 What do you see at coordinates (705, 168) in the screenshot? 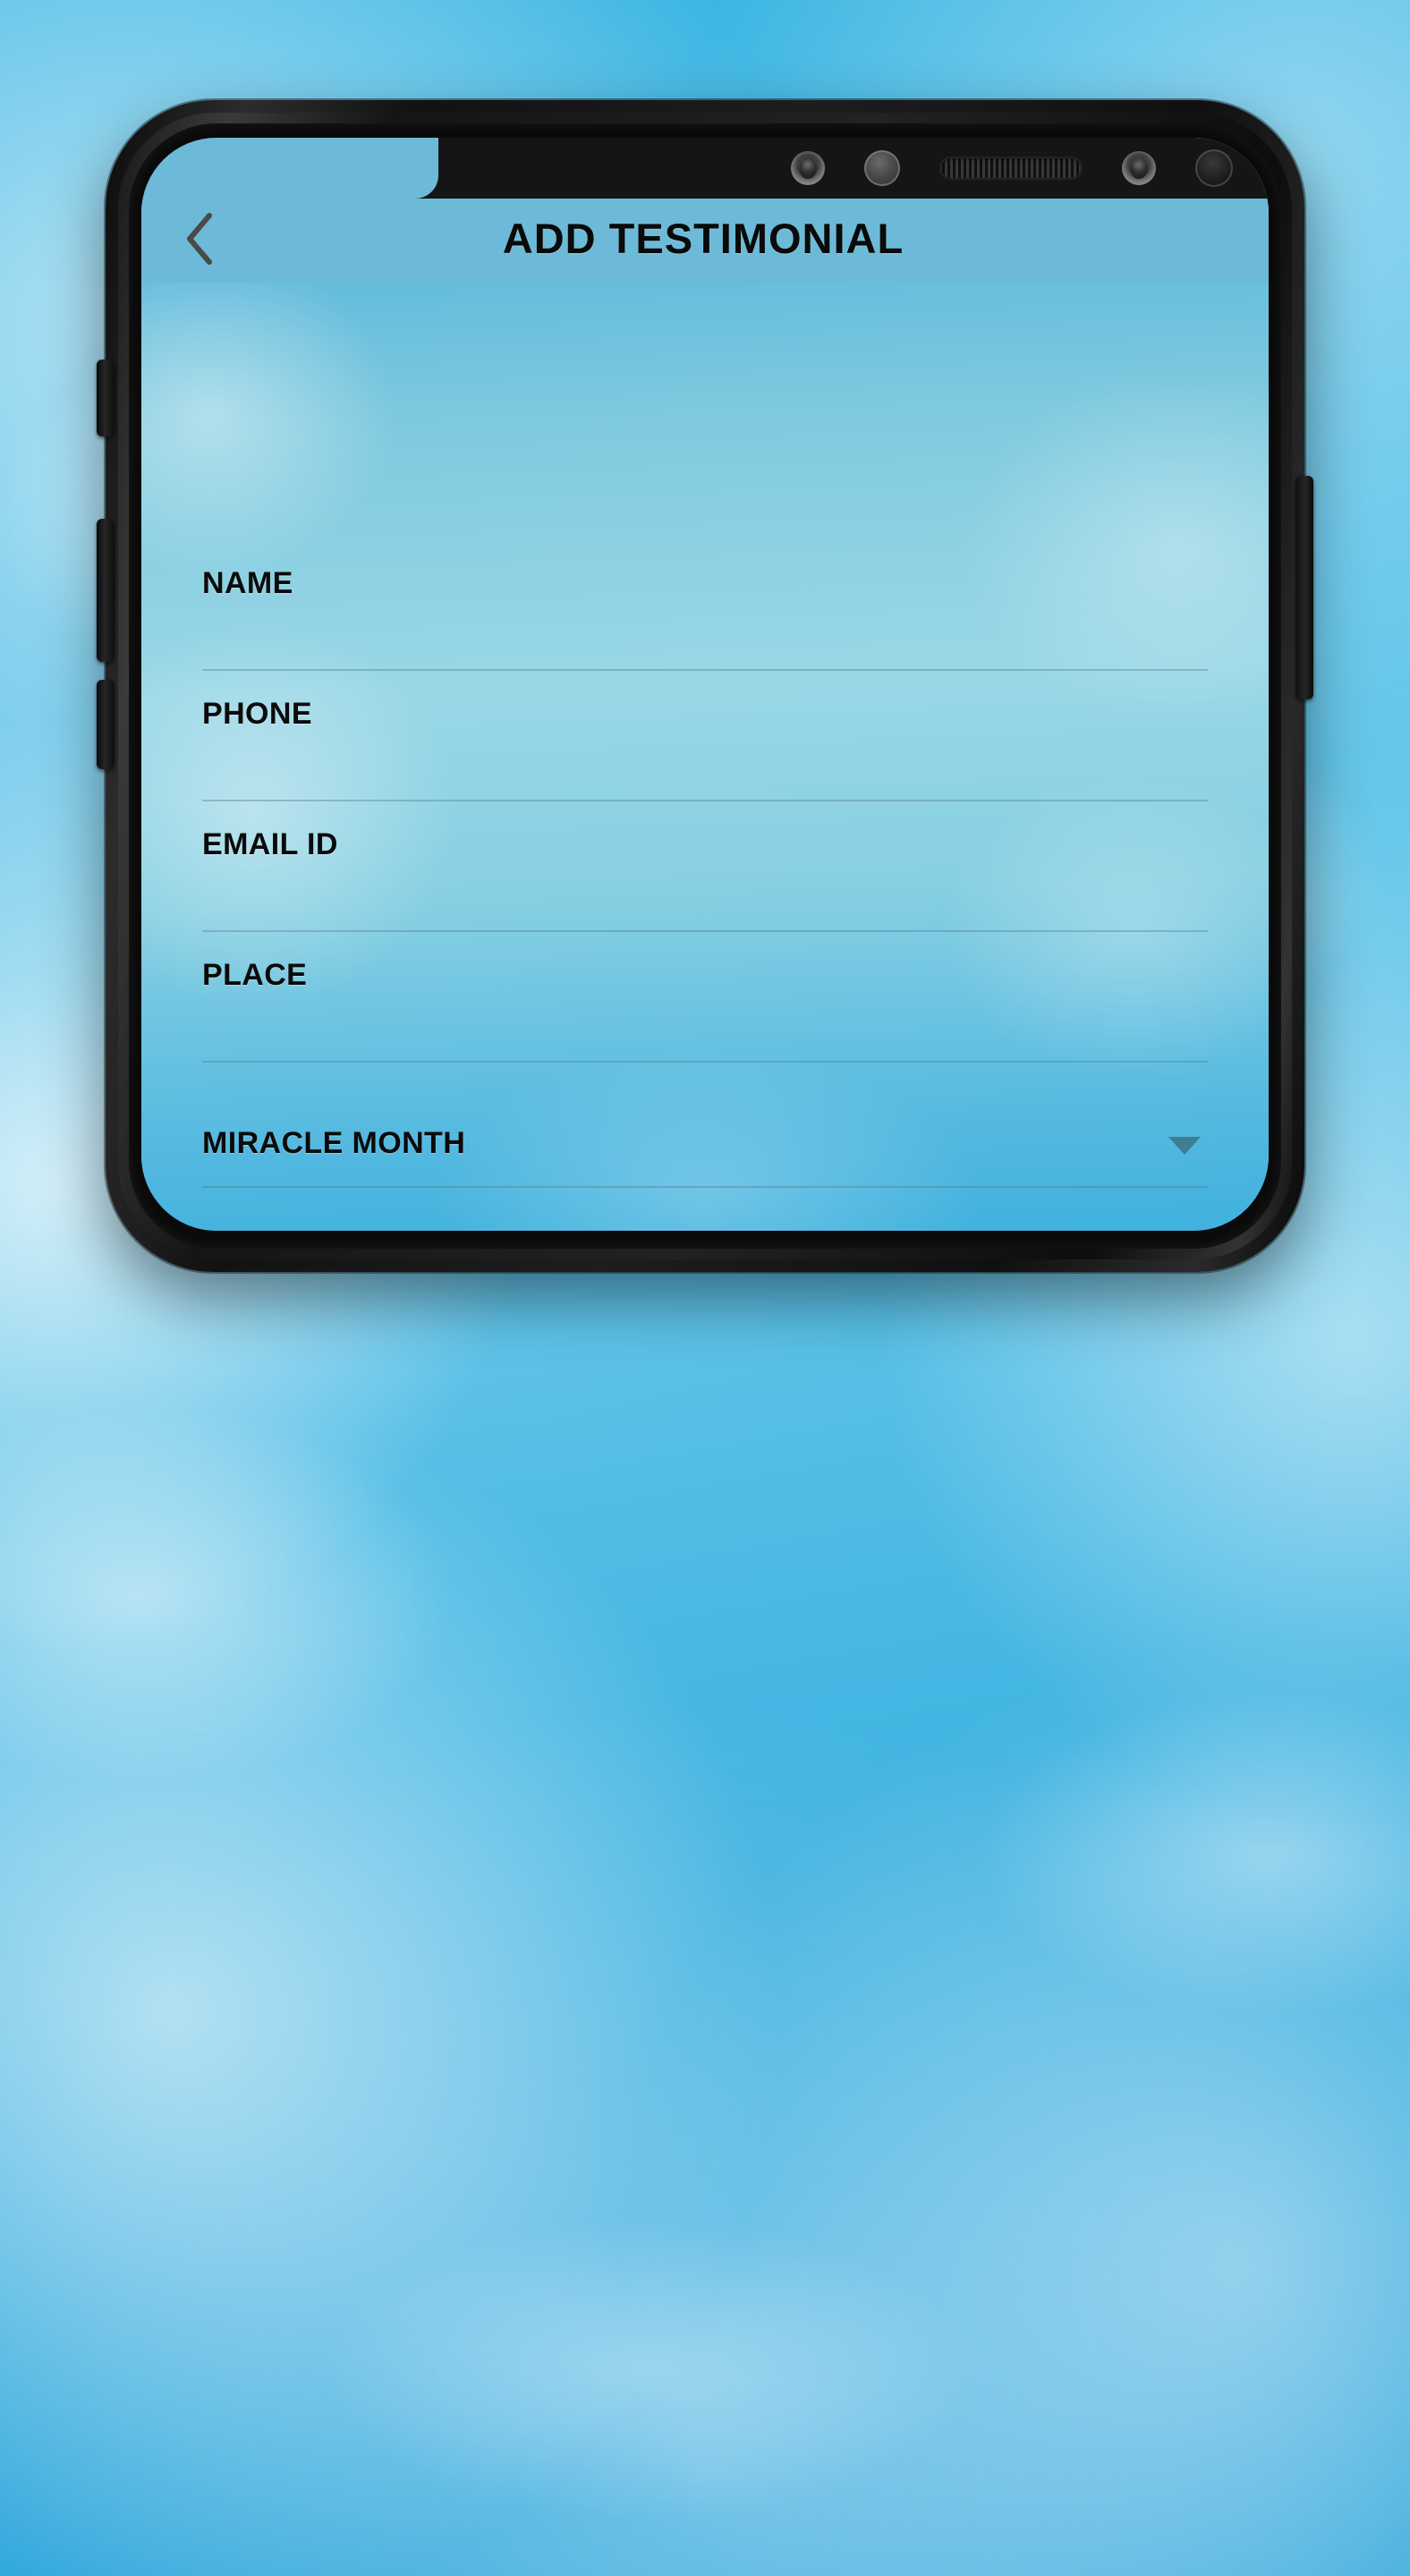
I see `device-notch` at bounding box center [705, 168].